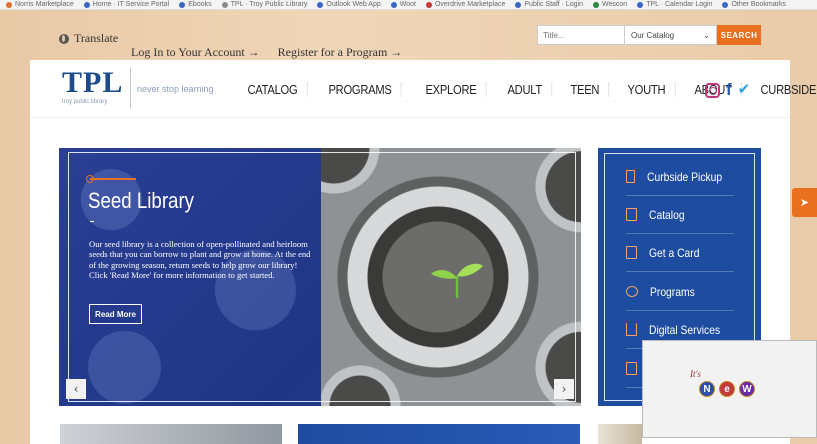  I want to click on bookmark-item: Overdrive Marketplace, so click(465, 4).